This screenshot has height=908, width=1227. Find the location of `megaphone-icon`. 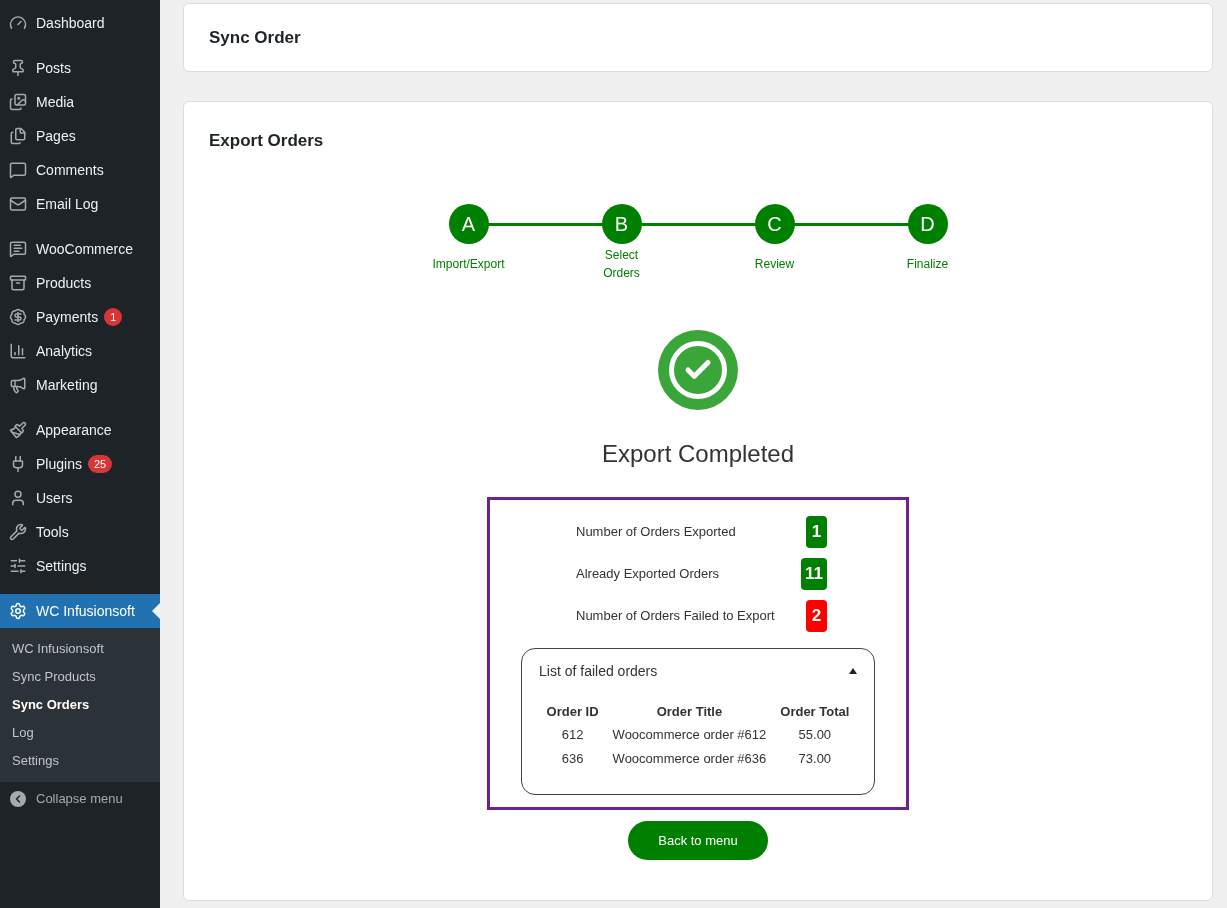

megaphone-icon is located at coordinates (18, 385).